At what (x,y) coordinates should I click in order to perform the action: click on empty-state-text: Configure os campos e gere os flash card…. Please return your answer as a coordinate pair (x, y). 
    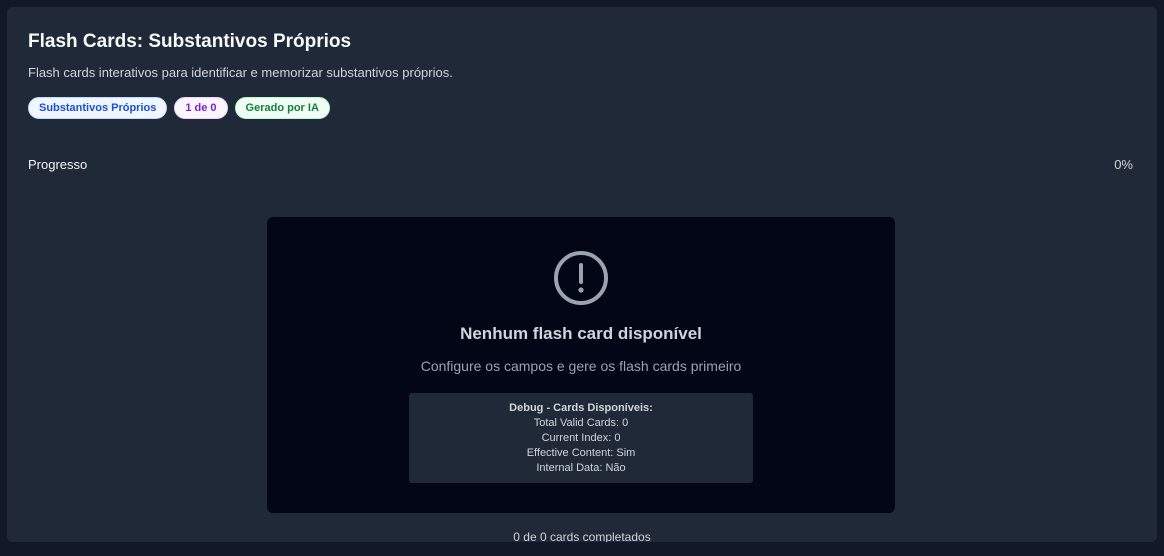
    Looking at the image, I should click on (581, 366).